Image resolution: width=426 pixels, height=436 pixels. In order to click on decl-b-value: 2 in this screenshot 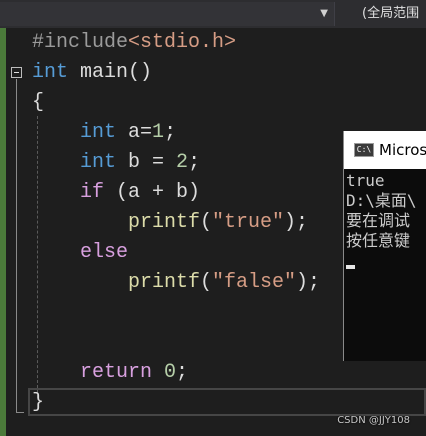, I will do `click(182, 162)`.